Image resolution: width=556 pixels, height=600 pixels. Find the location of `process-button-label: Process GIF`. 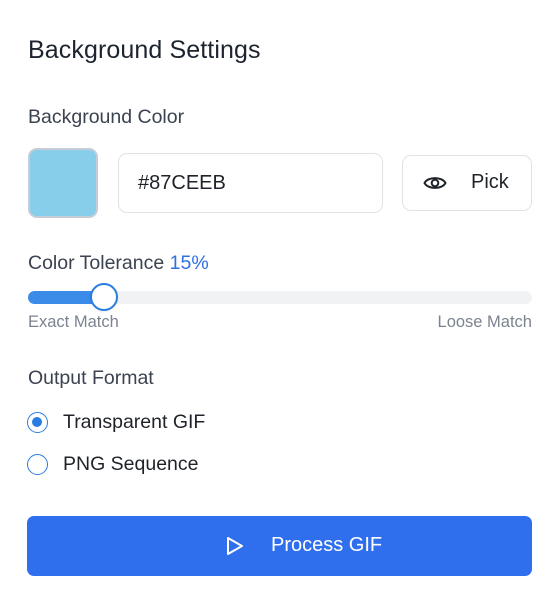

process-button-label: Process GIF is located at coordinates (327, 545).